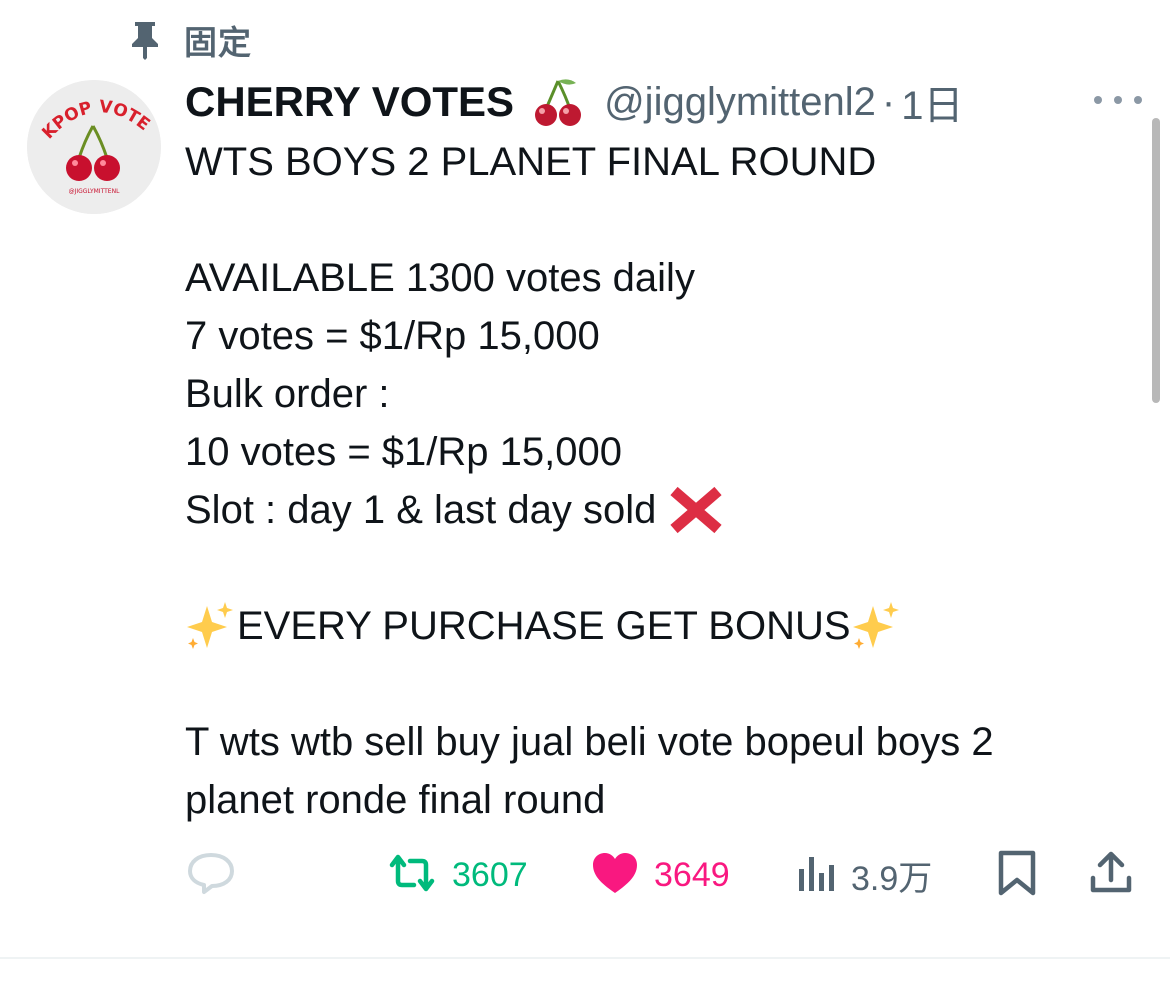  Describe the element at coordinates (585, 958) in the screenshot. I see `tweet-divider` at that location.